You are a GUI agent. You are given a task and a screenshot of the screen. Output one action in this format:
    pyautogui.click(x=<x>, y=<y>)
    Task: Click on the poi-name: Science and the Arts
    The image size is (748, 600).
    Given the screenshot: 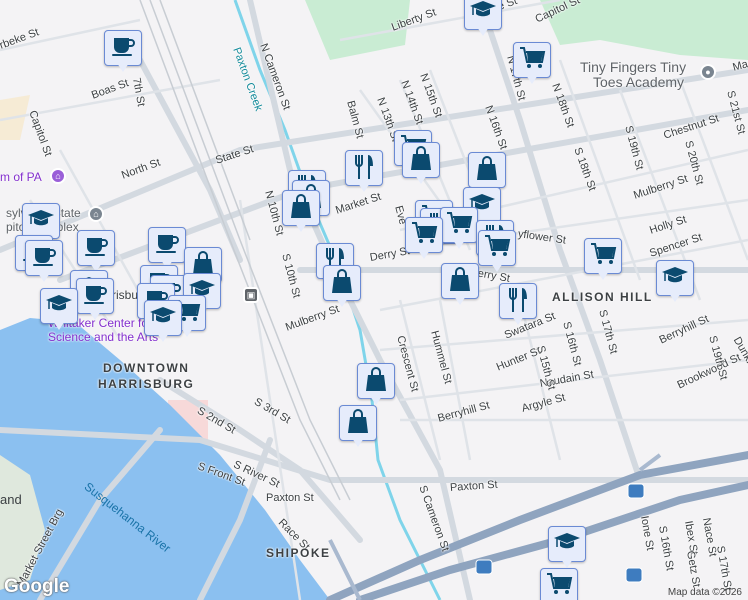 What is the action you would take?
    pyautogui.click(x=103, y=337)
    